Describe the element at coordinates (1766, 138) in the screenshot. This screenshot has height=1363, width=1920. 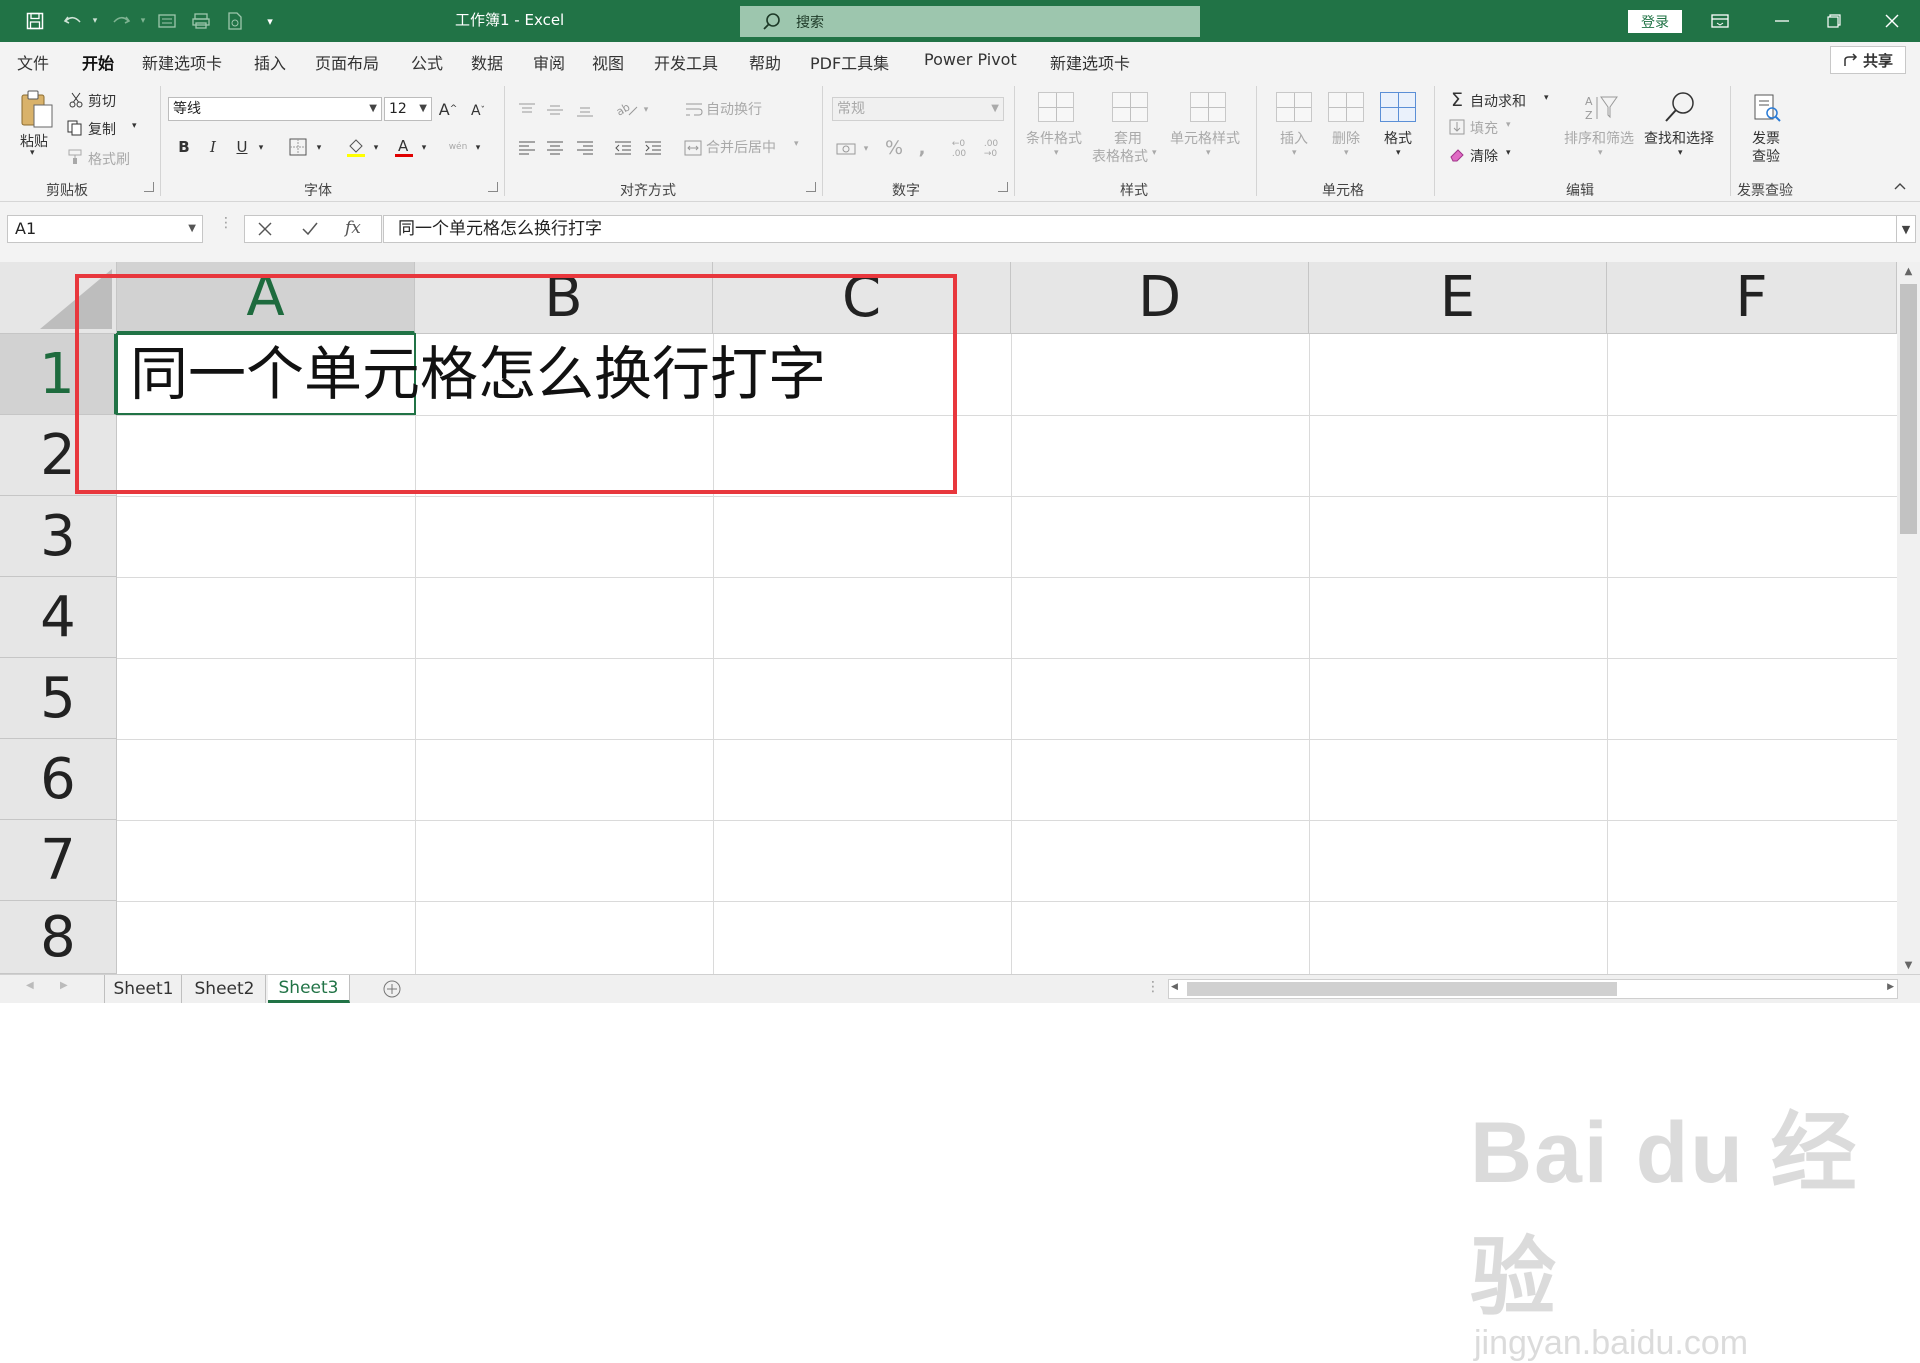
I see `invoice-label-1: 发票` at that location.